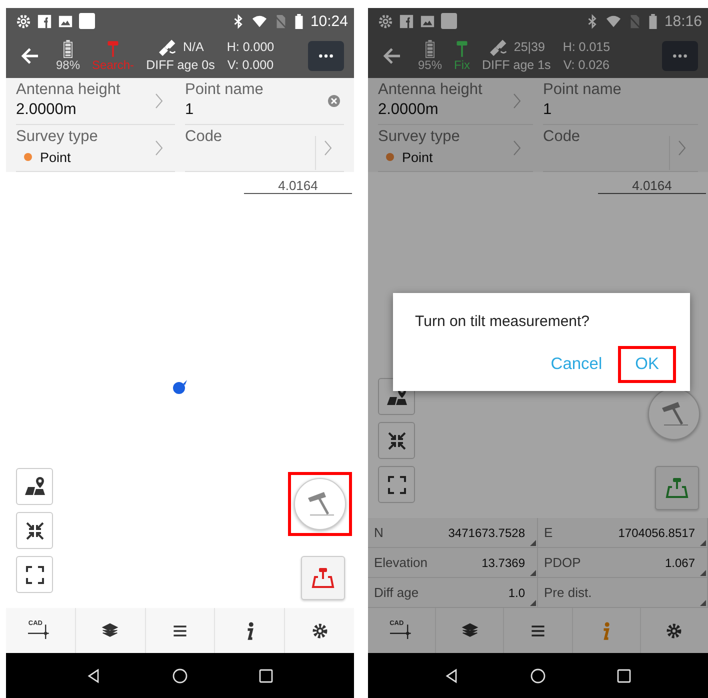 Image resolution: width=708 pixels, height=698 pixels. Describe the element at coordinates (548, 532) in the screenshot. I see `data-label: E` at that location.